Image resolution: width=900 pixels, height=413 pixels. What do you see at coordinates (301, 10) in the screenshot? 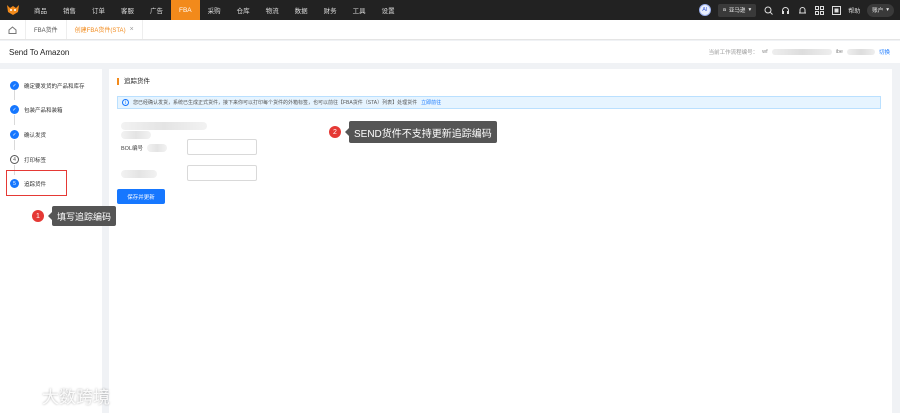
I see `nav-item-data: 数据` at bounding box center [301, 10].